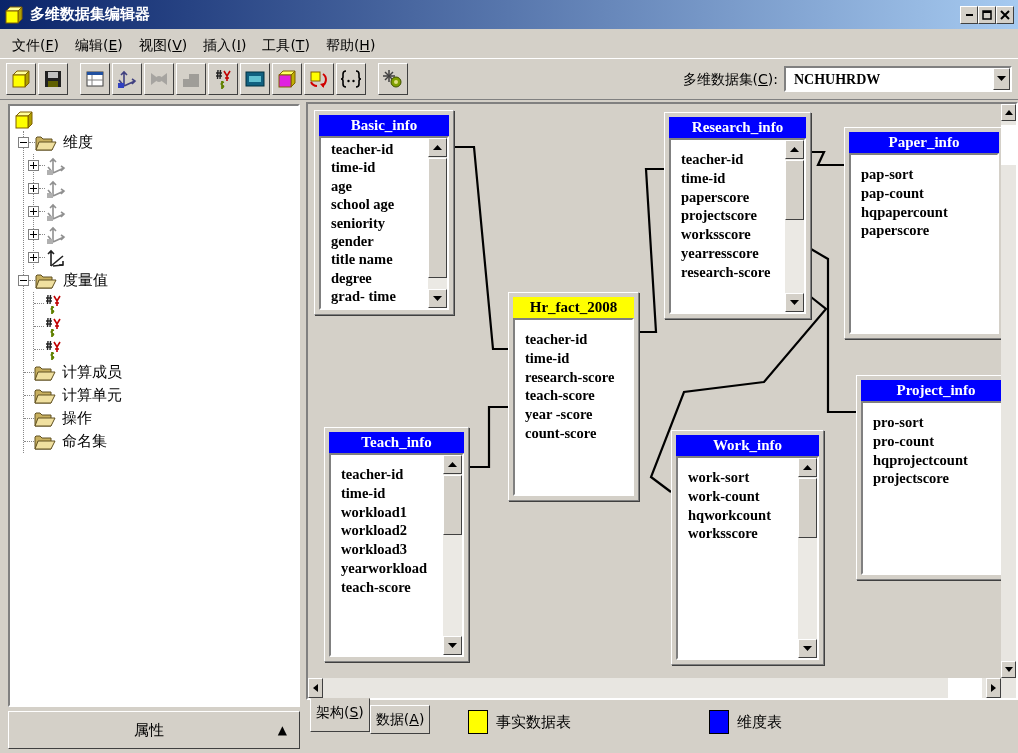  I want to click on menu-item: 帮助(H), so click(350, 45).